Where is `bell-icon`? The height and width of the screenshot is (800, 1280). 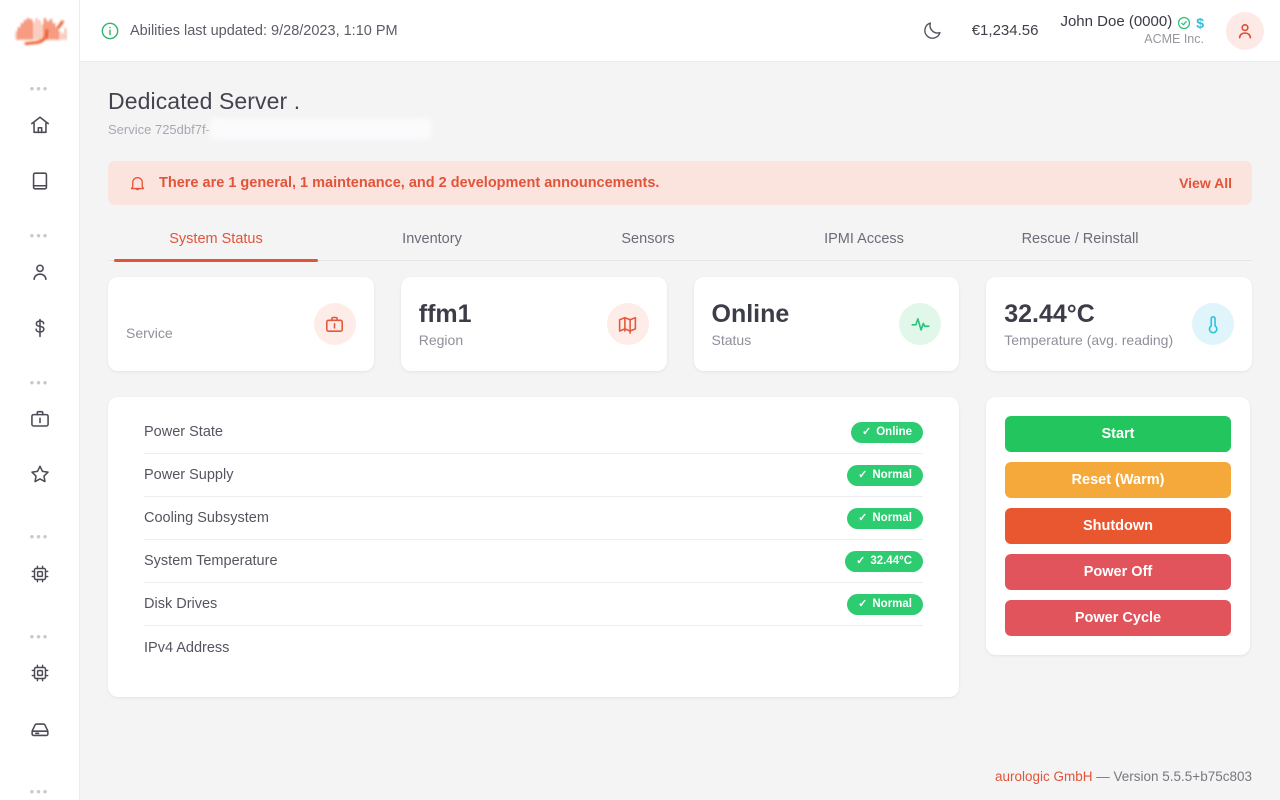
bell-icon is located at coordinates (137, 183).